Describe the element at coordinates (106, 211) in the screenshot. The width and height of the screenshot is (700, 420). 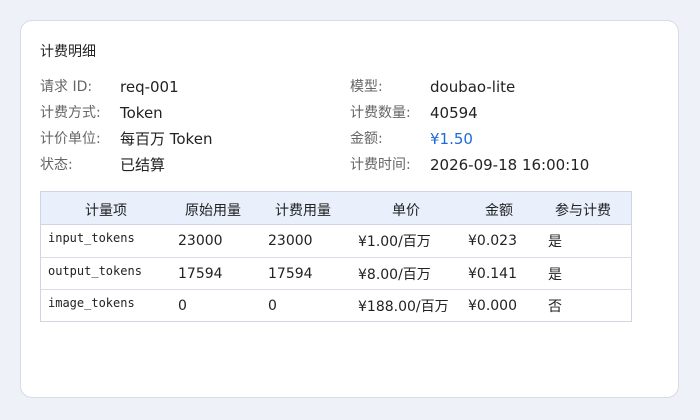
I see `column-header-meter-item: 计量项` at that location.